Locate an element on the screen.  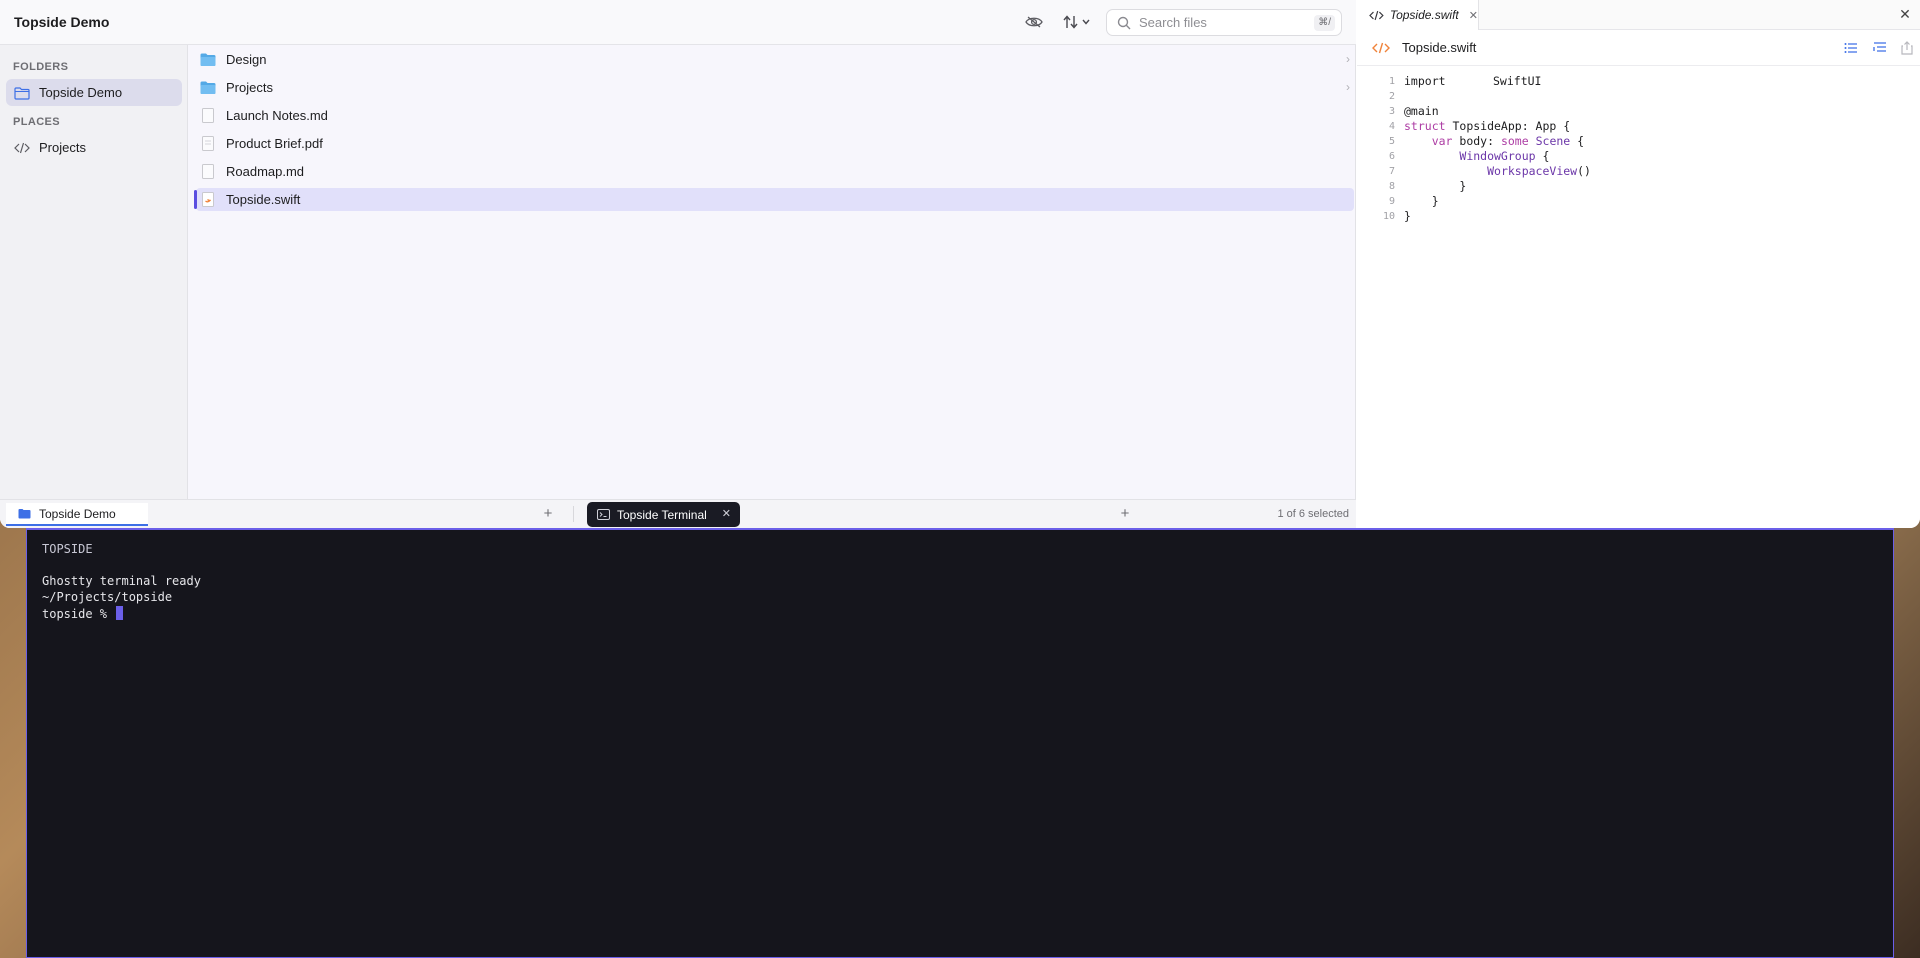
sidebar-item-projects: Projects is located at coordinates (94, 147).